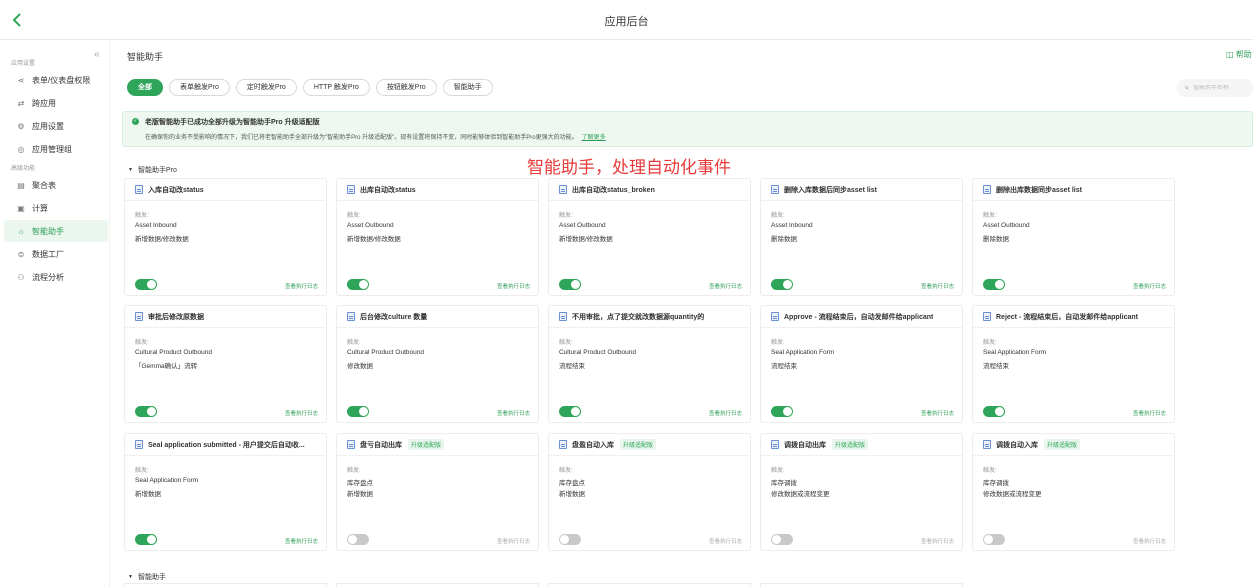  I want to click on learn-more-link: 了解更多, so click(594, 138).